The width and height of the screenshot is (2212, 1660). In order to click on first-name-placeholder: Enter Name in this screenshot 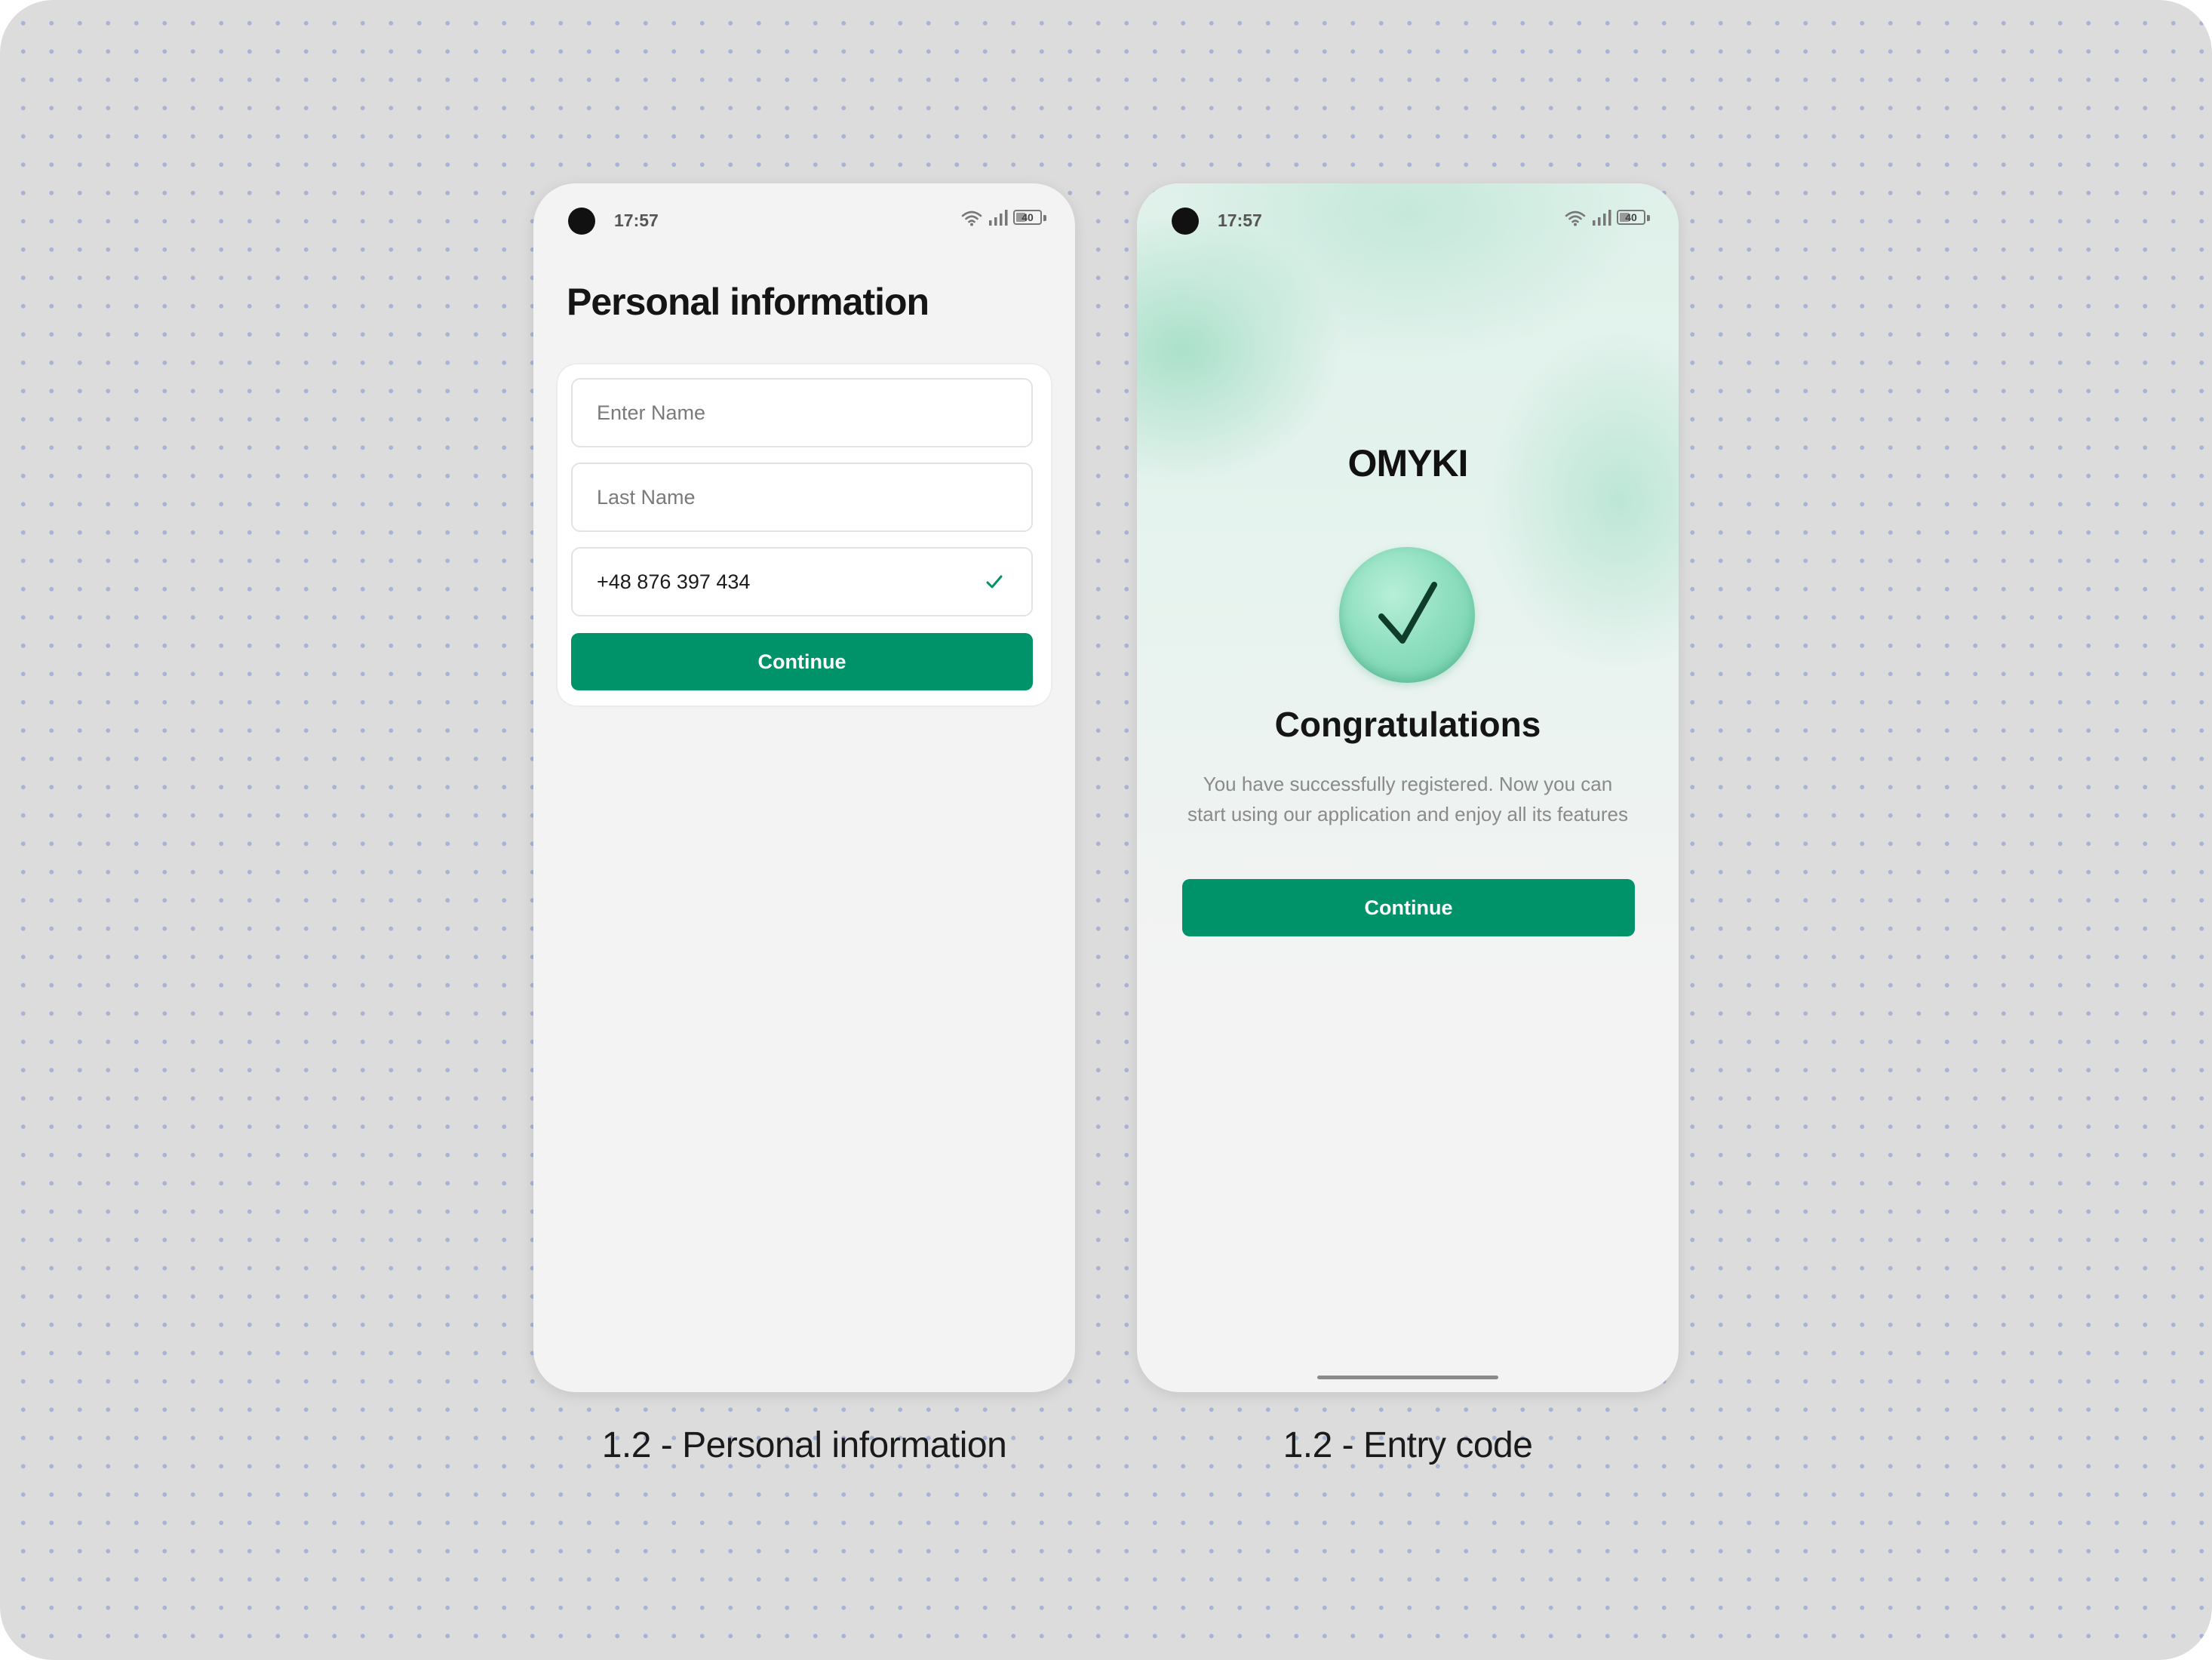, I will do `click(651, 412)`.